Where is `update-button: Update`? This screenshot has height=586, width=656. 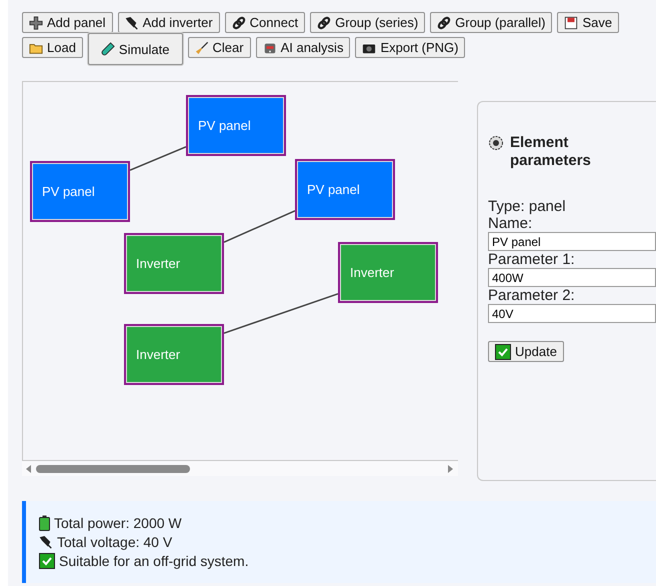
update-button: Update is located at coordinates (526, 351).